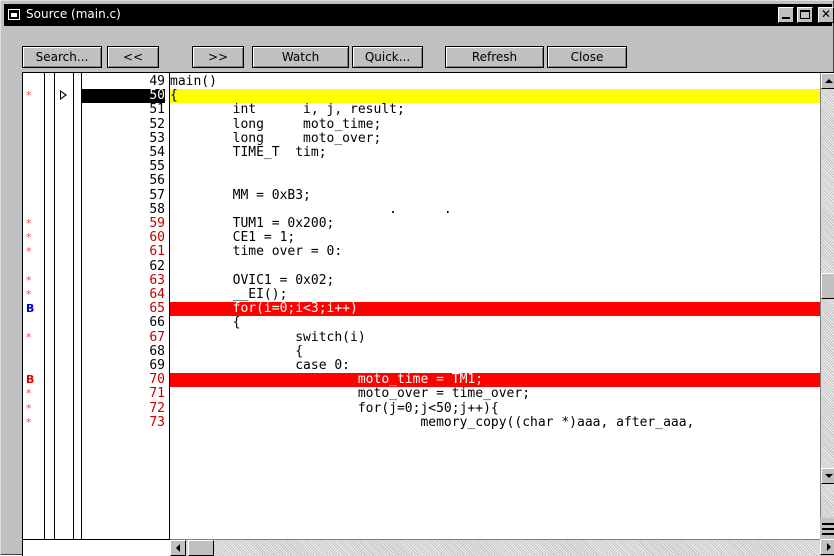  Describe the element at coordinates (805, 15) in the screenshot. I see `maximize-button` at that location.